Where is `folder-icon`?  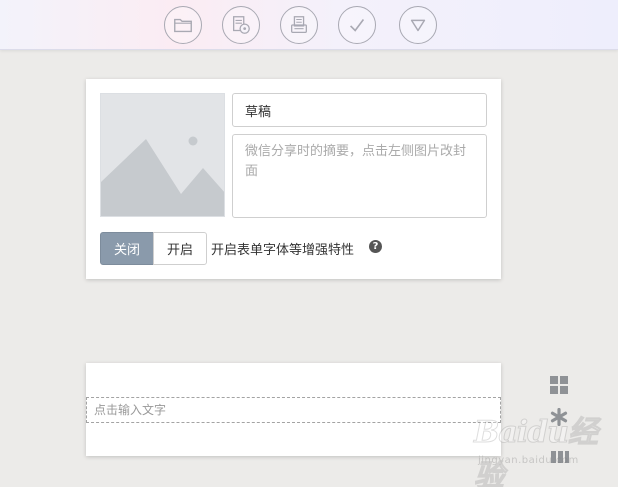
folder-icon is located at coordinates (183, 25).